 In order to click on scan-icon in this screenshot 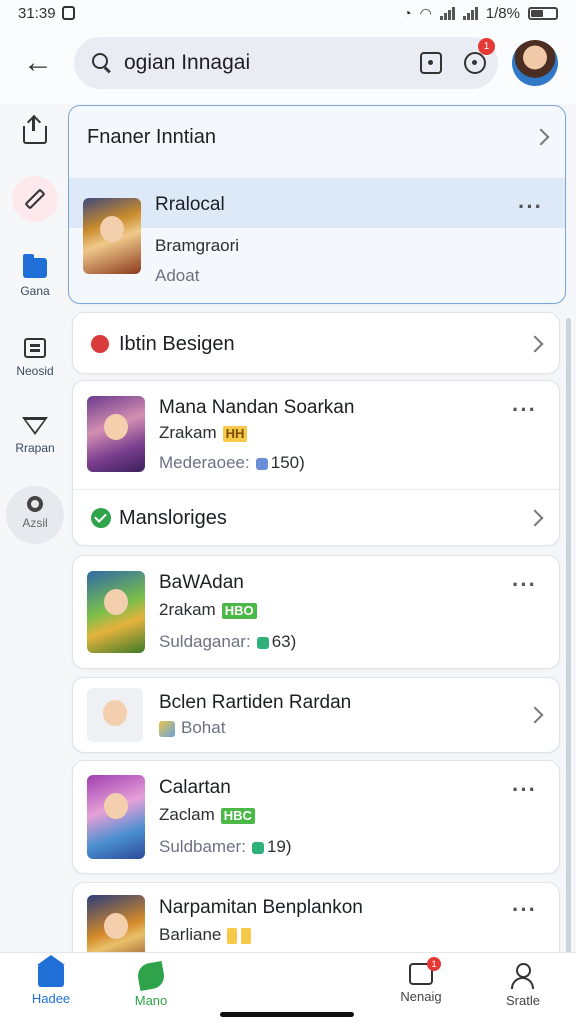, I will do `click(431, 63)`.